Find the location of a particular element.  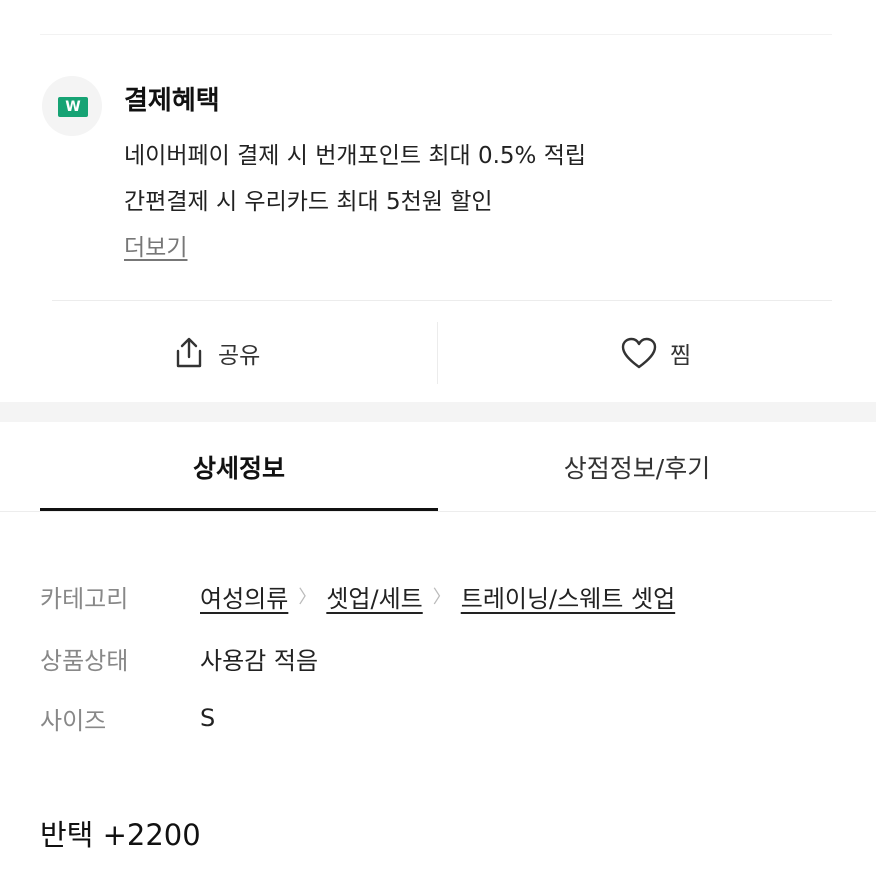

detail-tabs: 상세정보 상점정보/후기 is located at coordinates (438, 467).